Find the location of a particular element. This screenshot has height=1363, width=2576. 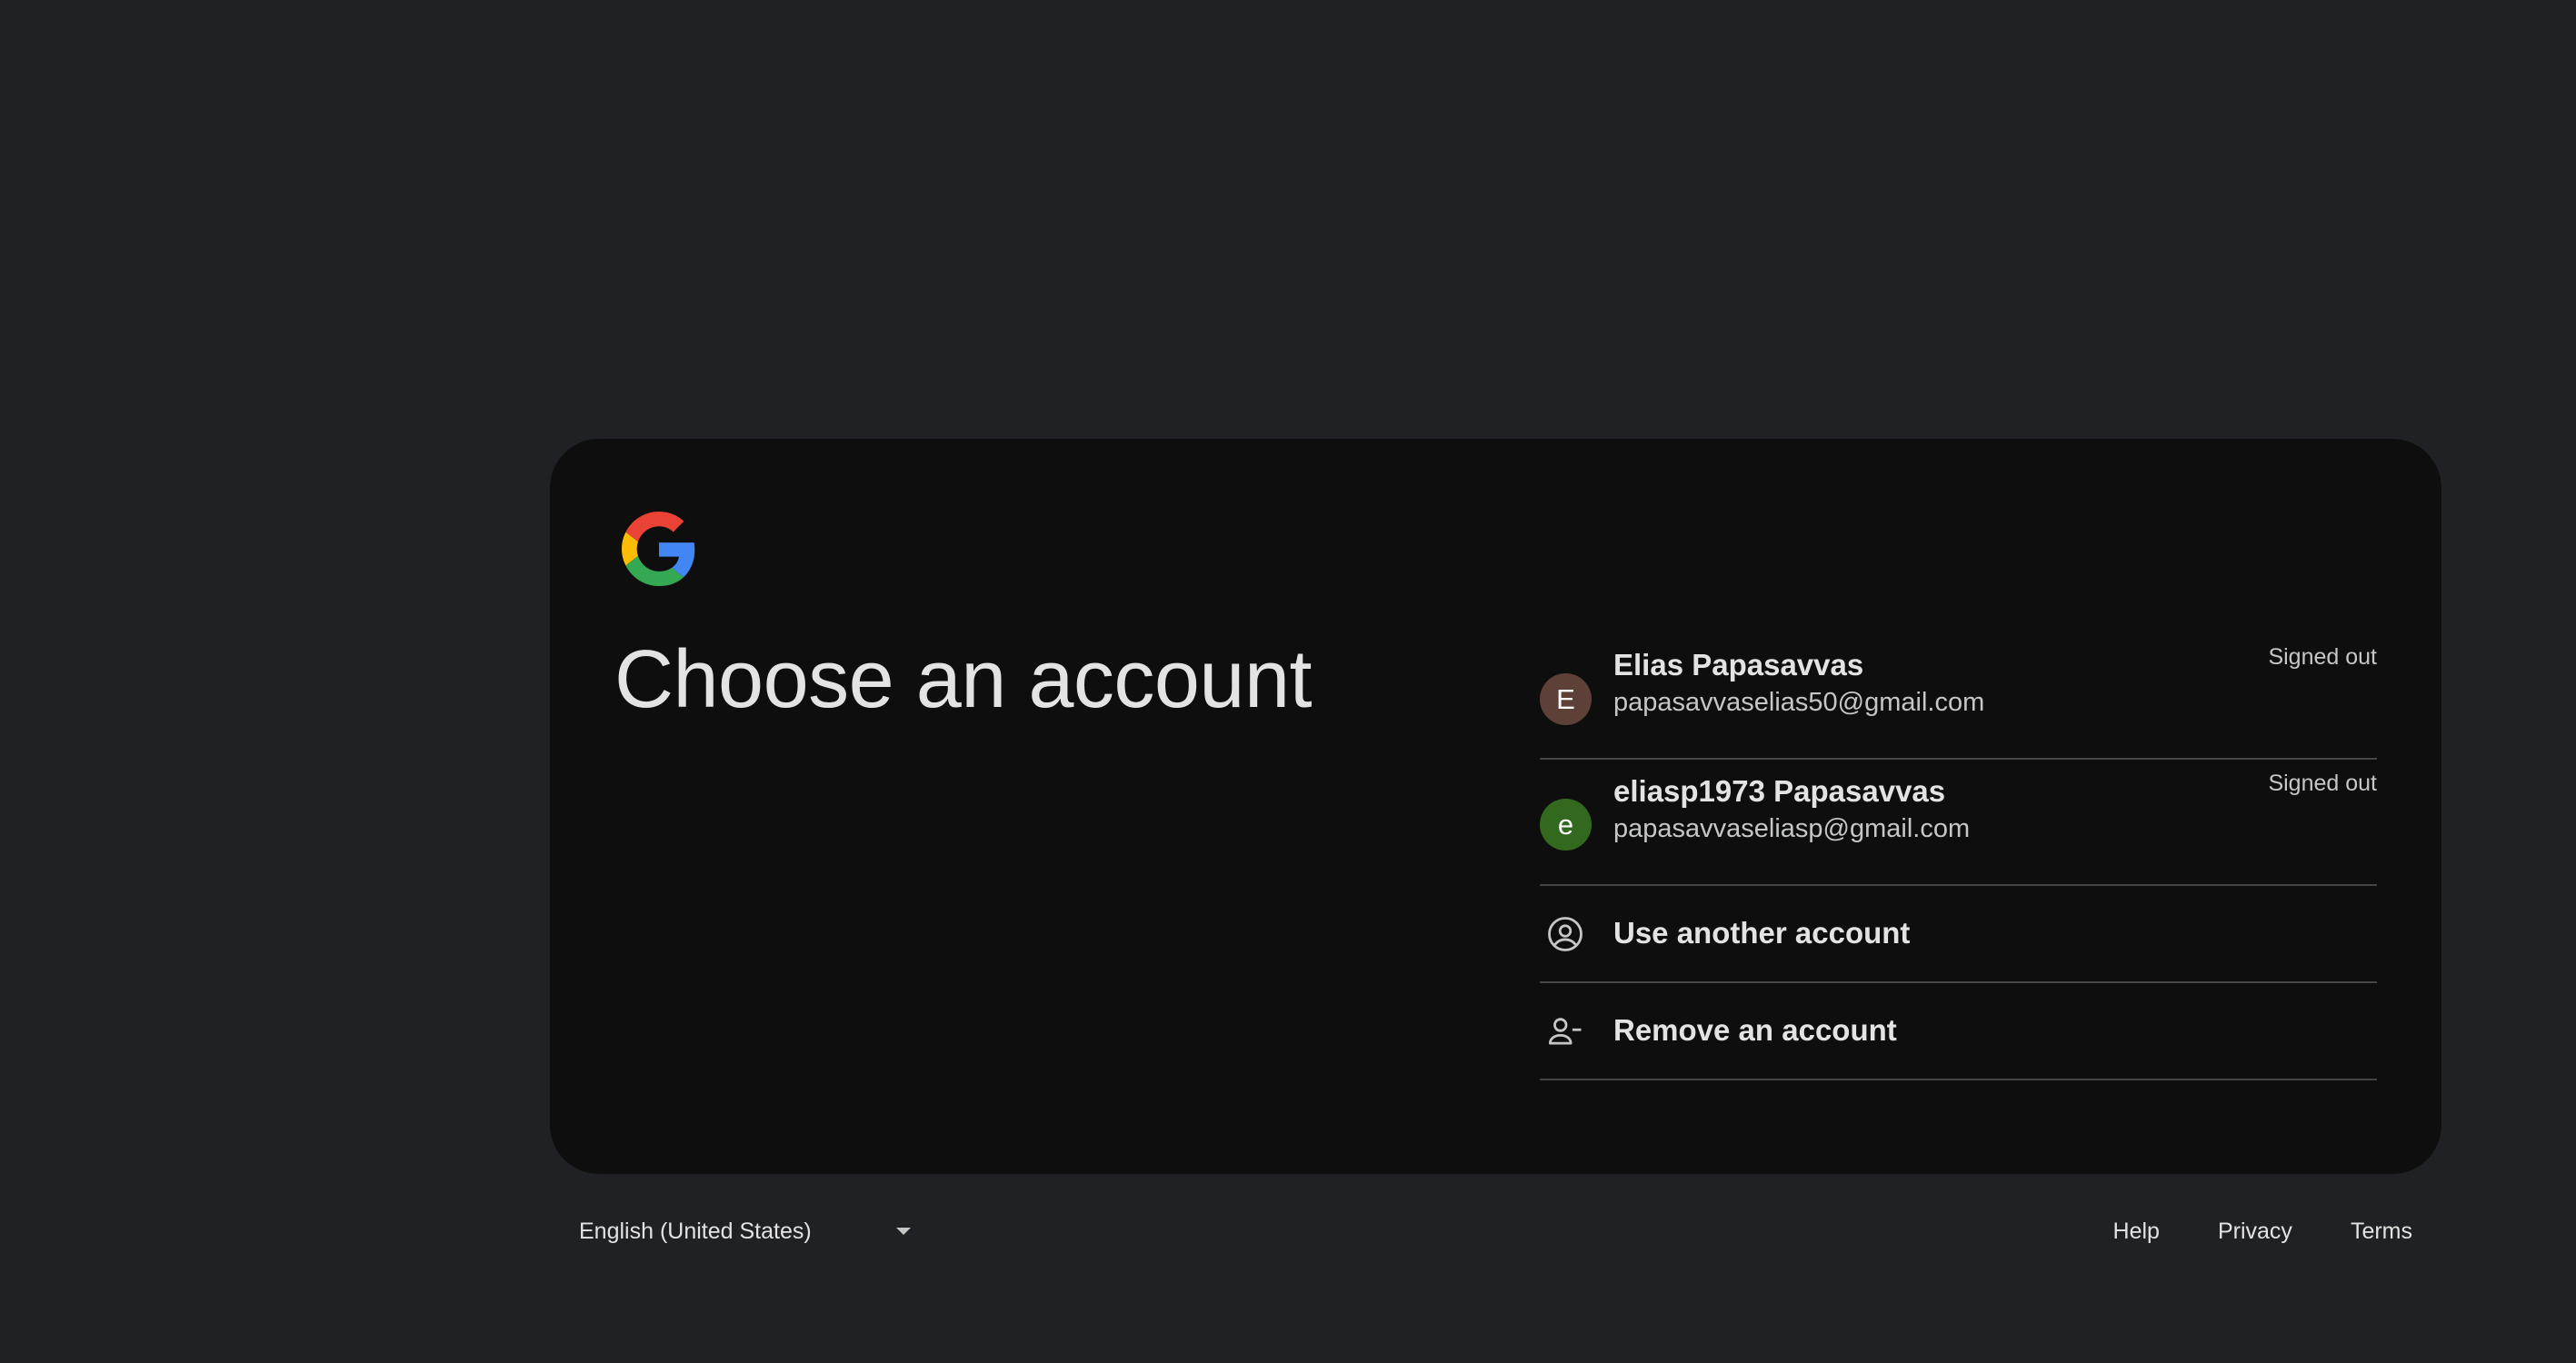

avatar: e is located at coordinates (1566, 825).